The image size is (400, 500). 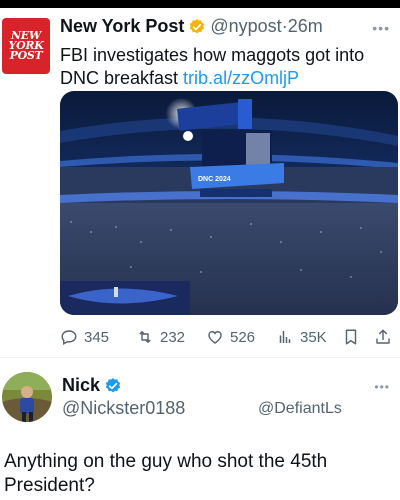 I want to click on views-icon, so click(x=285, y=337).